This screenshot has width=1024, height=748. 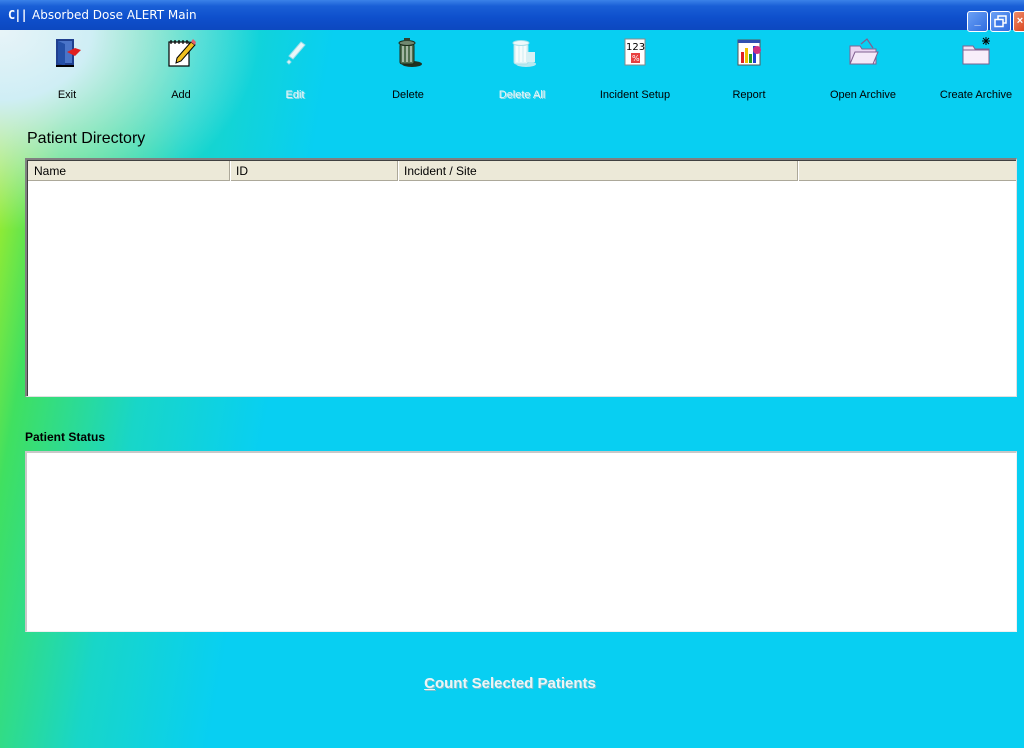 I want to click on add-button: Add, so click(x=181, y=71).